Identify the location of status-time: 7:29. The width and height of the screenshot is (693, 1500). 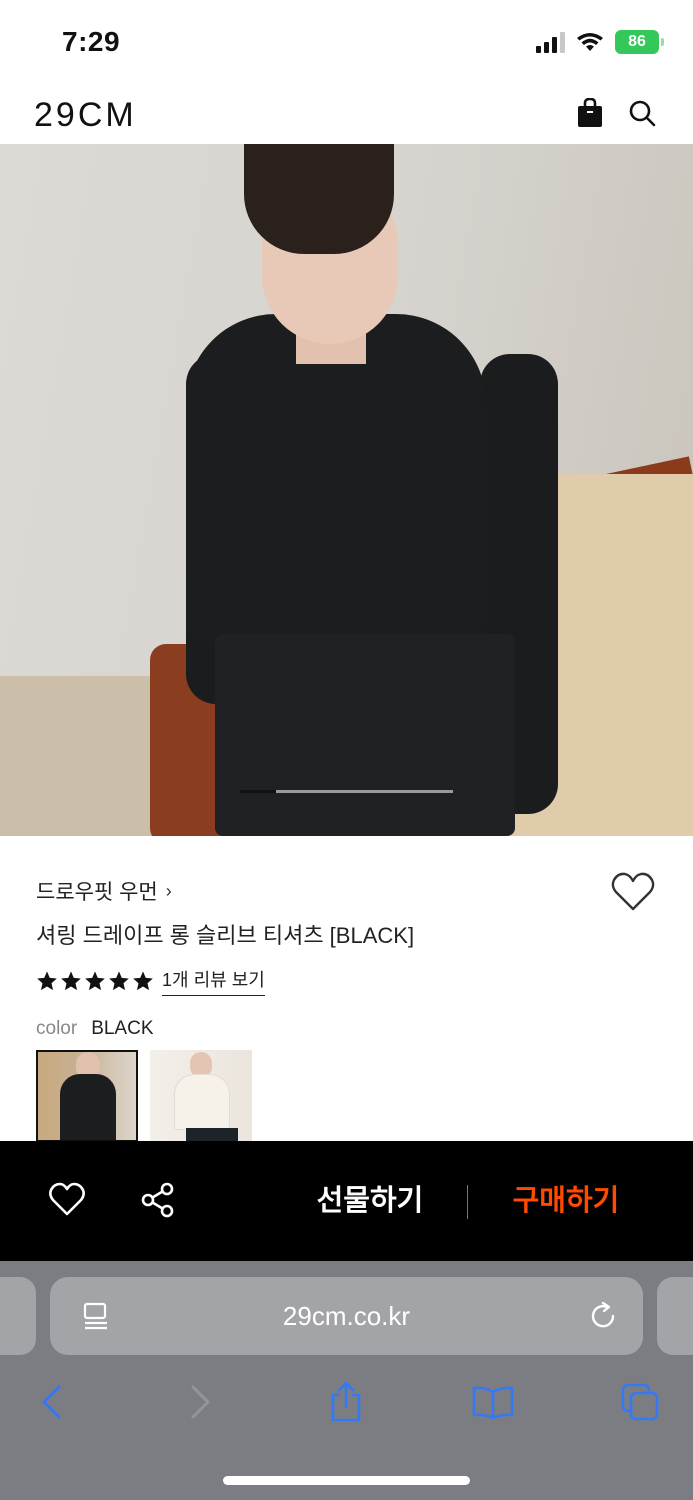
(91, 41).